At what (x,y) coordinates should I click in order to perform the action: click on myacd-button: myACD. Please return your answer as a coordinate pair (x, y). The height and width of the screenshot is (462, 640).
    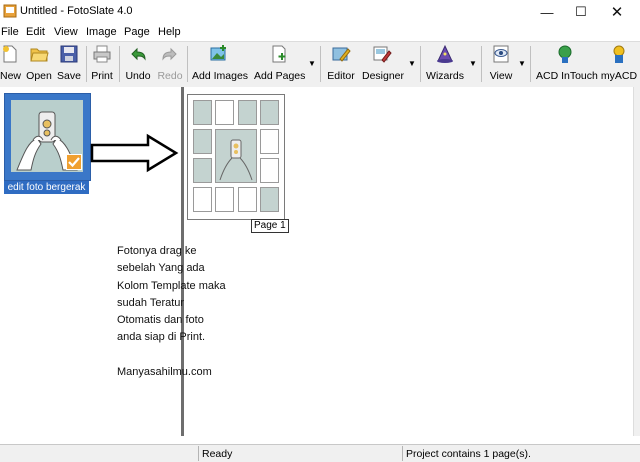
    Looking at the image, I should click on (619, 64).